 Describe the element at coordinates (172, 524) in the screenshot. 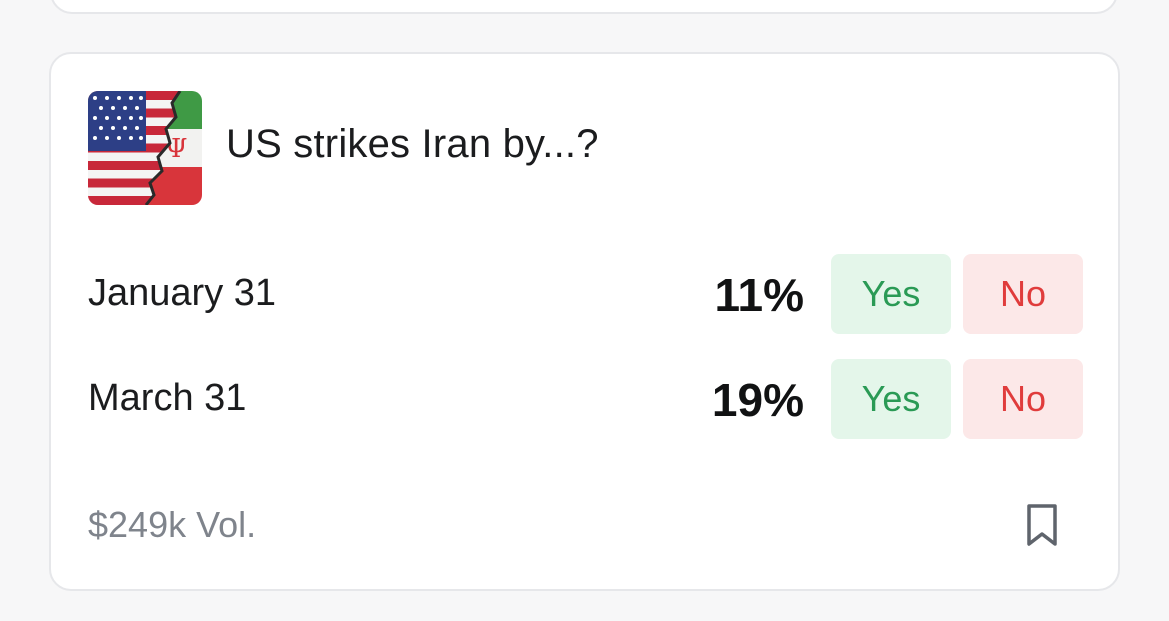

I see `volume-label: $249k Vol.` at that location.